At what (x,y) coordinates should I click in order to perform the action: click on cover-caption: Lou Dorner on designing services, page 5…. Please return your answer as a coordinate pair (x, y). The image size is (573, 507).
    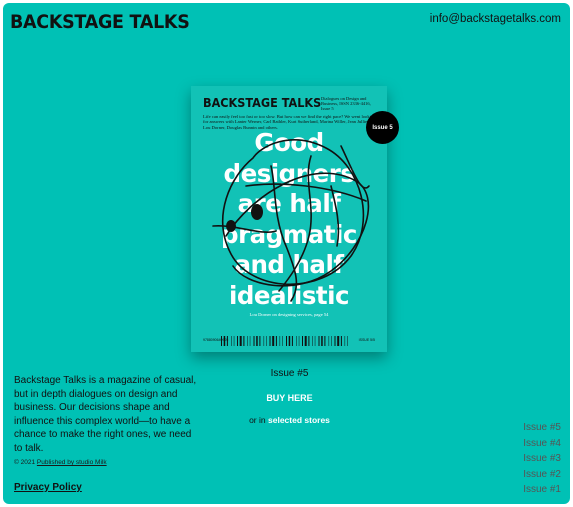
    Looking at the image, I should click on (289, 314).